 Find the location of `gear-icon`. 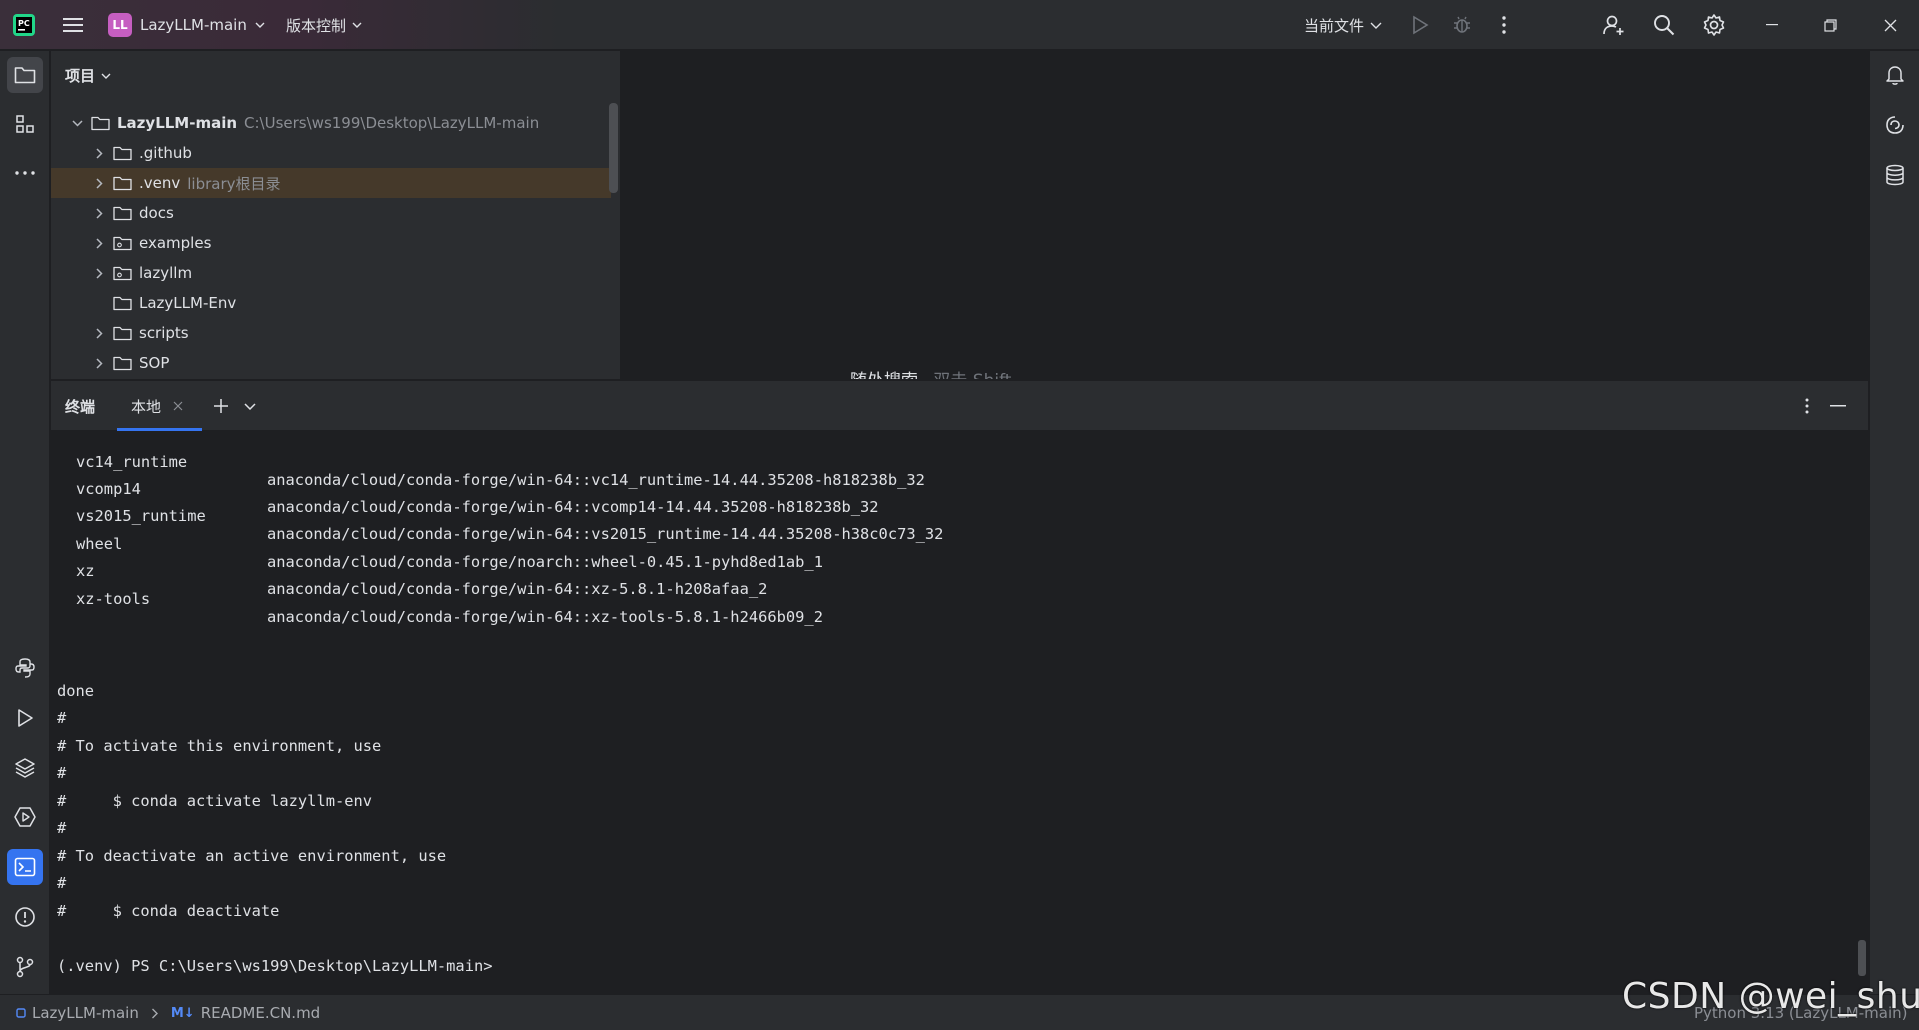

gear-icon is located at coordinates (1714, 25).